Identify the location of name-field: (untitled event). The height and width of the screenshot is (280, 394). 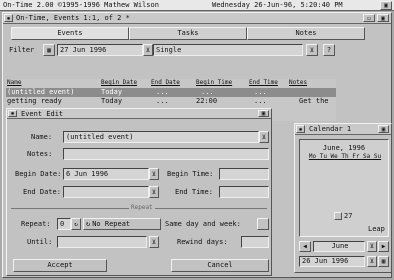
(161, 137).